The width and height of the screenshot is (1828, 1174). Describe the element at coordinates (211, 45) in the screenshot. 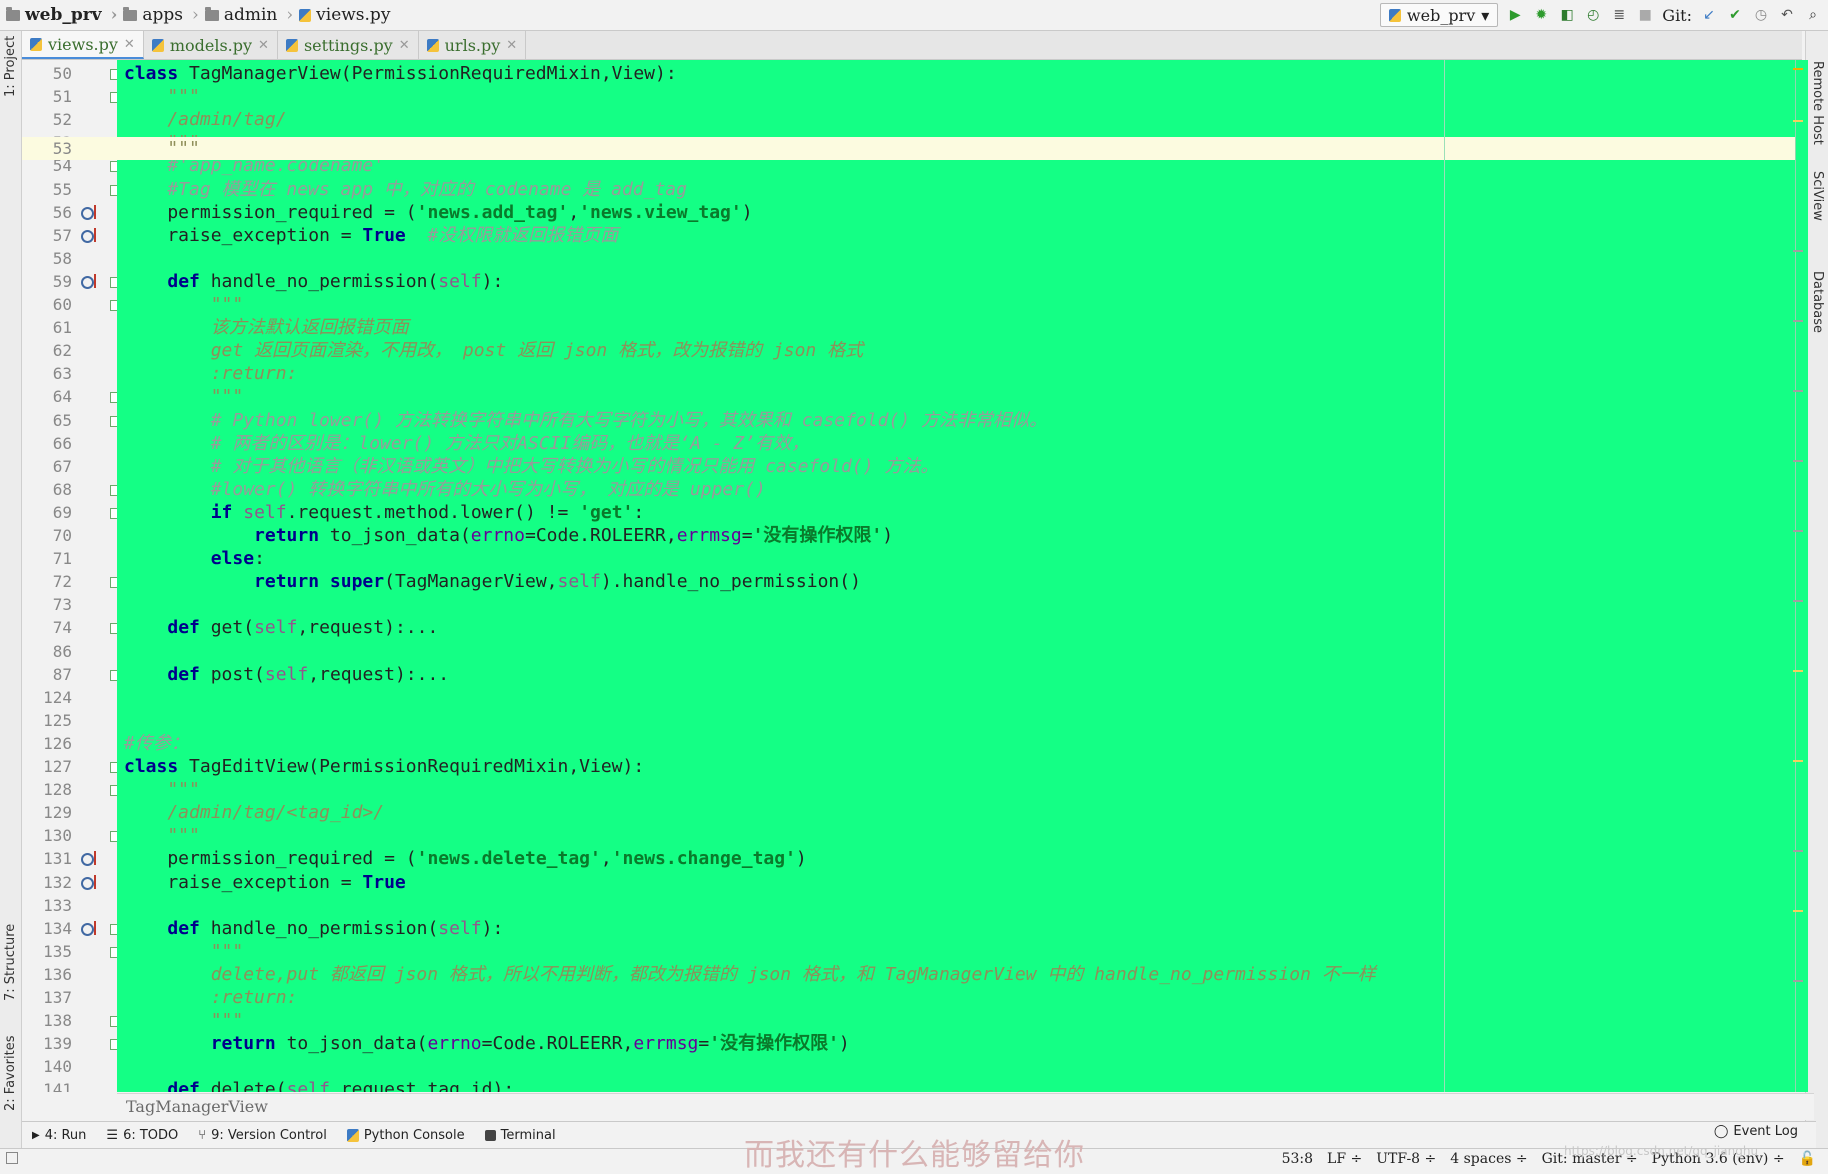

I see `tab-models-py: models.py ✕` at that location.